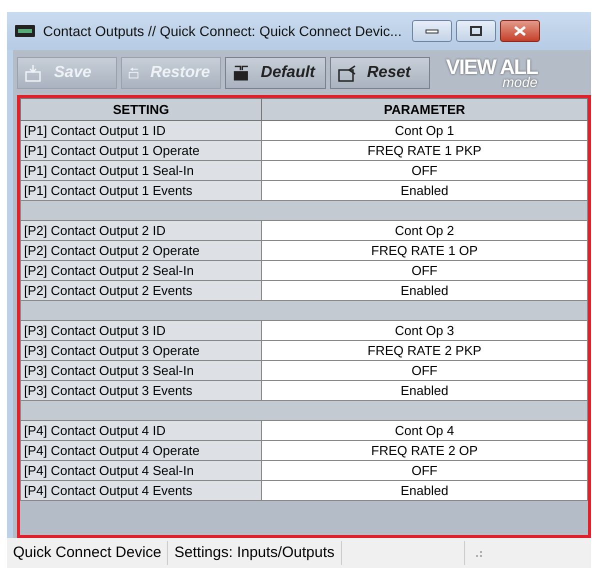 The height and width of the screenshot is (568, 592). I want to click on setting-cell: [P2] Contact Output 2 Events, so click(141, 290).